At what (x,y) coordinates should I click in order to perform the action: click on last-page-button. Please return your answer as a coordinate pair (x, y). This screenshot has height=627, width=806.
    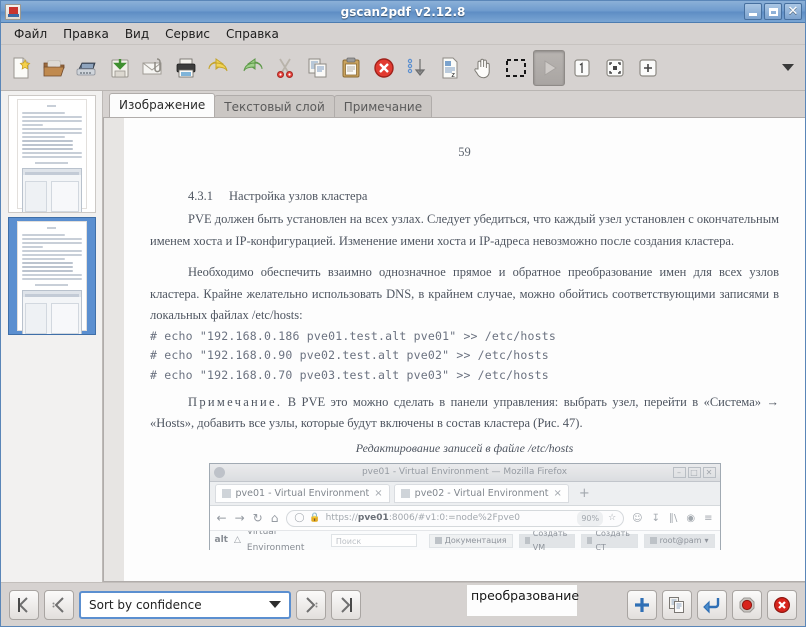
    Looking at the image, I should click on (346, 604).